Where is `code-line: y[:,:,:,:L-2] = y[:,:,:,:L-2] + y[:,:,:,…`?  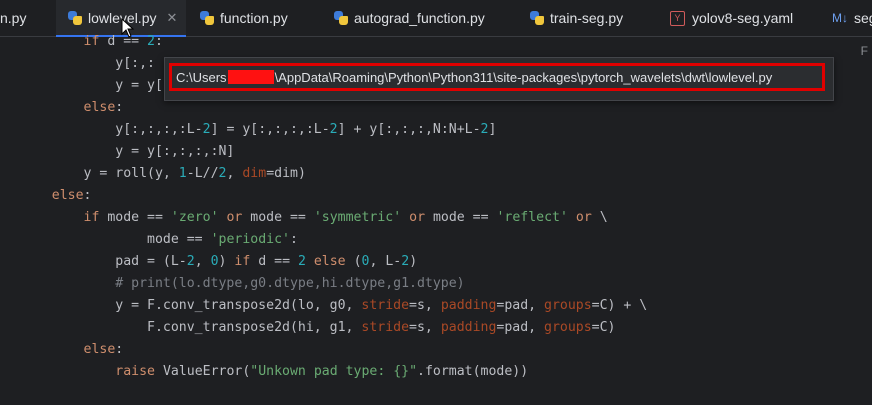
code-line: y[:,:,:,:L-2] = y[:,:,:,:L-2] + y[:,:,:,… is located at coordinates (258, 129).